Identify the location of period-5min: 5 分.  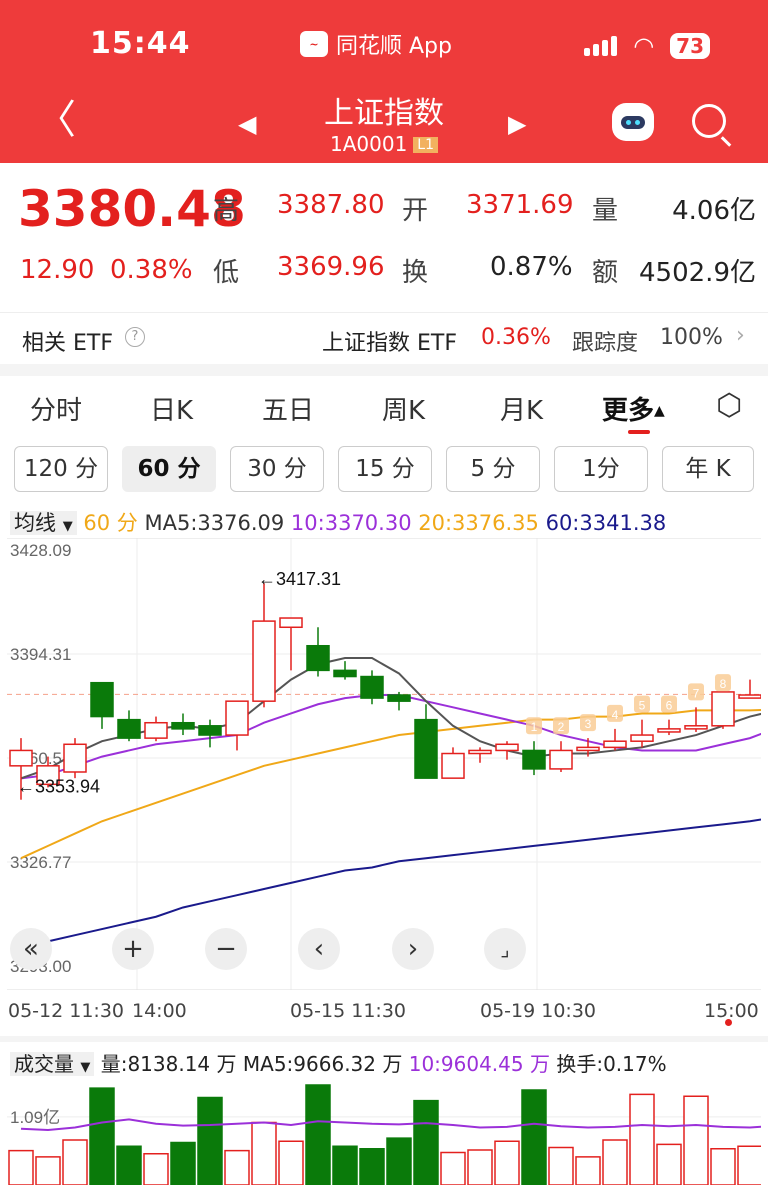
(493, 469).